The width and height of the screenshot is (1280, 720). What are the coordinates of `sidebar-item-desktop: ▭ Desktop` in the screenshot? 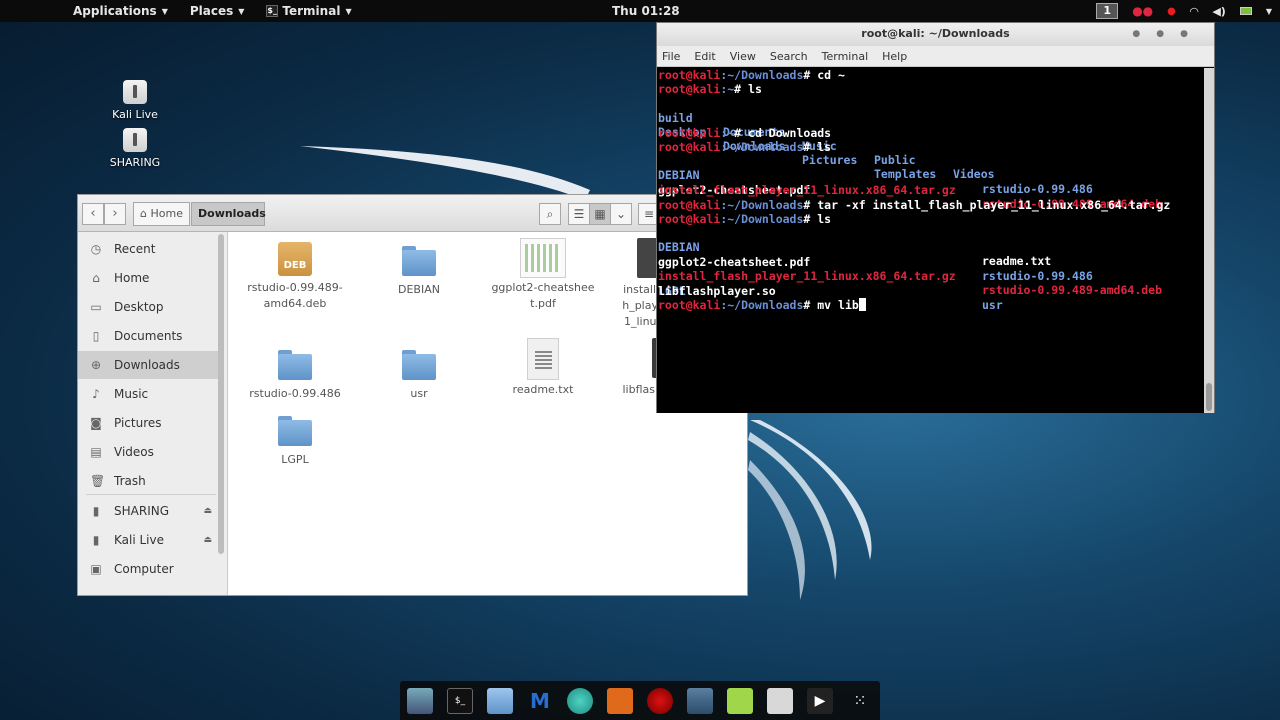 It's located at (148, 307).